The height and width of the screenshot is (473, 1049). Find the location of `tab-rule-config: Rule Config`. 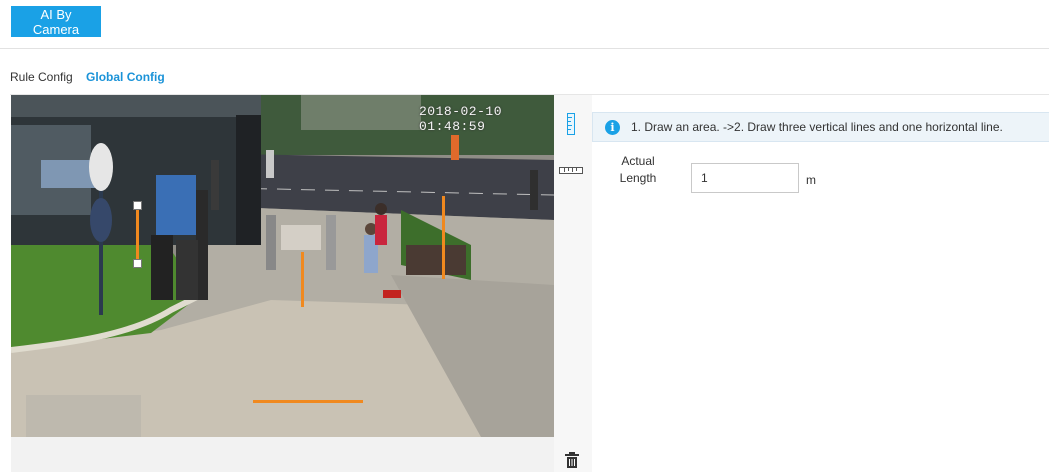

tab-rule-config: Rule Config is located at coordinates (41, 77).